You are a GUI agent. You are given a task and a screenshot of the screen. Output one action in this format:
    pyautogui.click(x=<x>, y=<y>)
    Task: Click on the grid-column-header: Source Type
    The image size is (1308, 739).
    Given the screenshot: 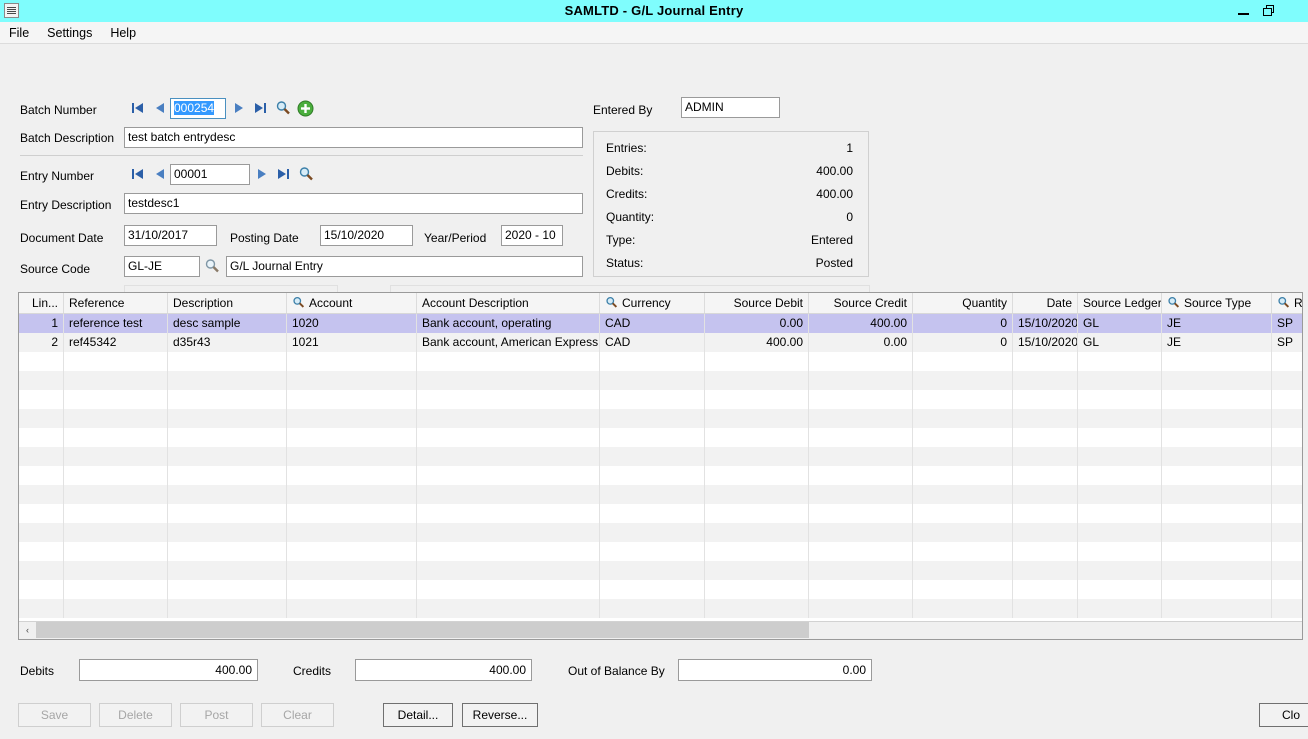 What is the action you would take?
    pyautogui.click(x=1217, y=303)
    